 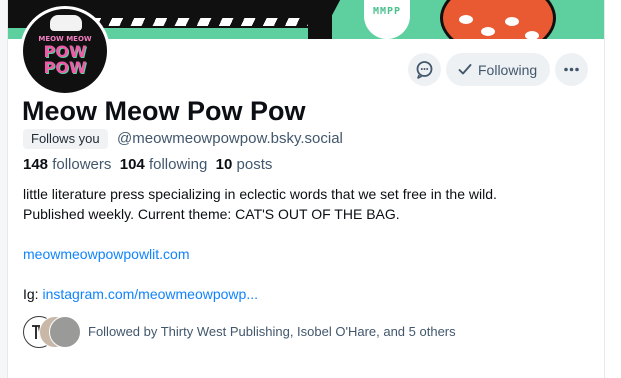 I want to click on posts-stat: 10 posts, so click(x=244, y=164).